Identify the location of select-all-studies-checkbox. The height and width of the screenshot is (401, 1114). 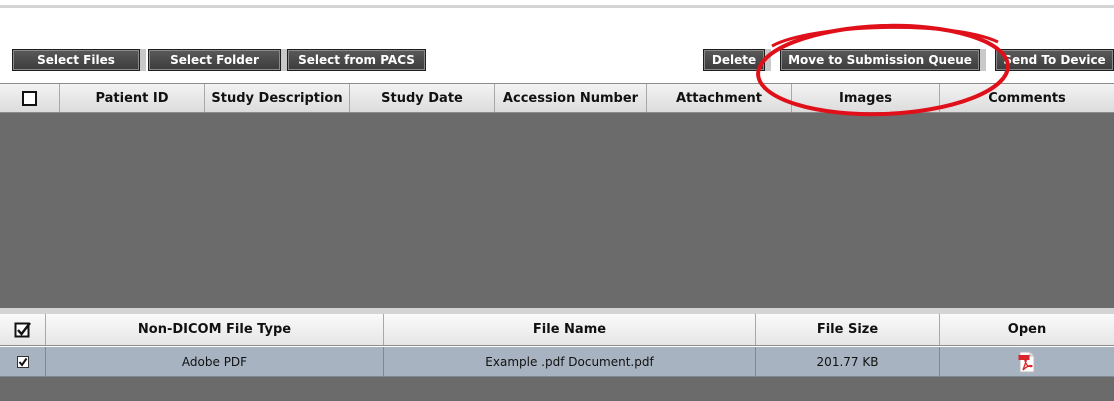
(29, 98).